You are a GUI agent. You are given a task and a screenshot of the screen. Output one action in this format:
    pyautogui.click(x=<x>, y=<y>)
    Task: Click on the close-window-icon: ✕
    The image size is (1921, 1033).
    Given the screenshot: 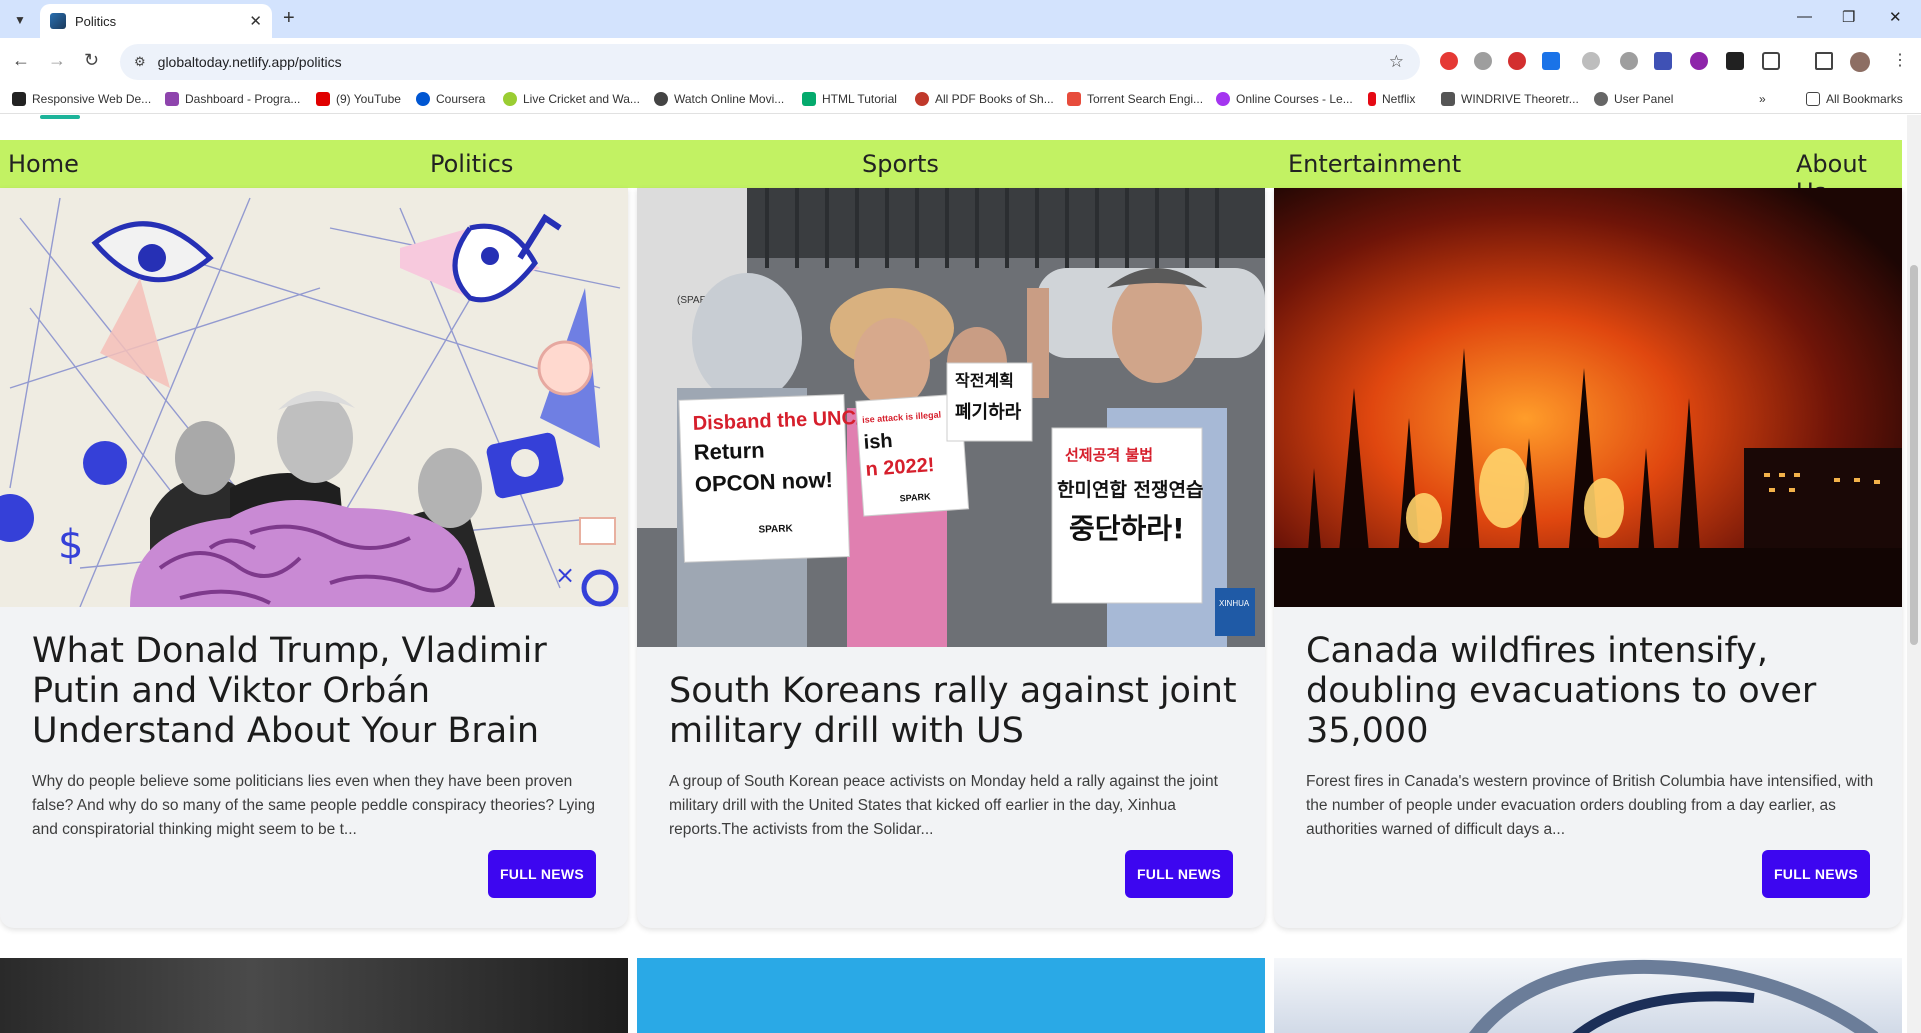 What is the action you would take?
    pyautogui.click(x=1895, y=17)
    